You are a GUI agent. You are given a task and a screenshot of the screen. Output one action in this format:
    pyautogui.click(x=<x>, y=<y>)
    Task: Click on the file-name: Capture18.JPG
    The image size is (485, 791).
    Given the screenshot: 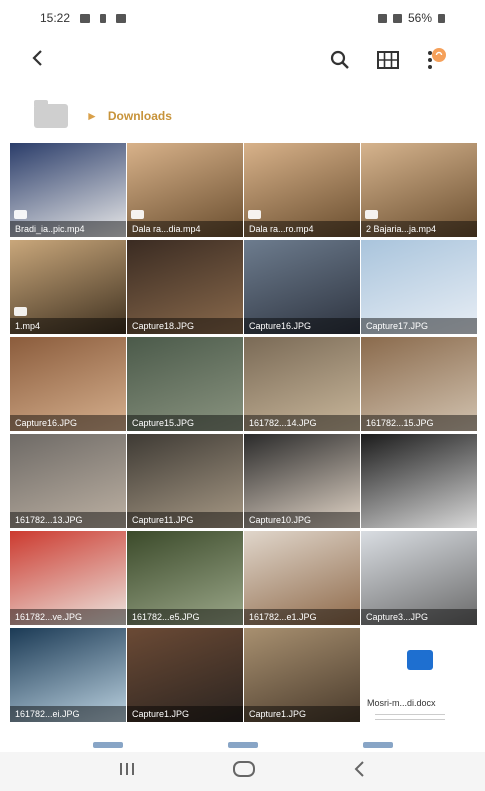 What is the action you would take?
    pyautogui.click(x=185, y=326)
    